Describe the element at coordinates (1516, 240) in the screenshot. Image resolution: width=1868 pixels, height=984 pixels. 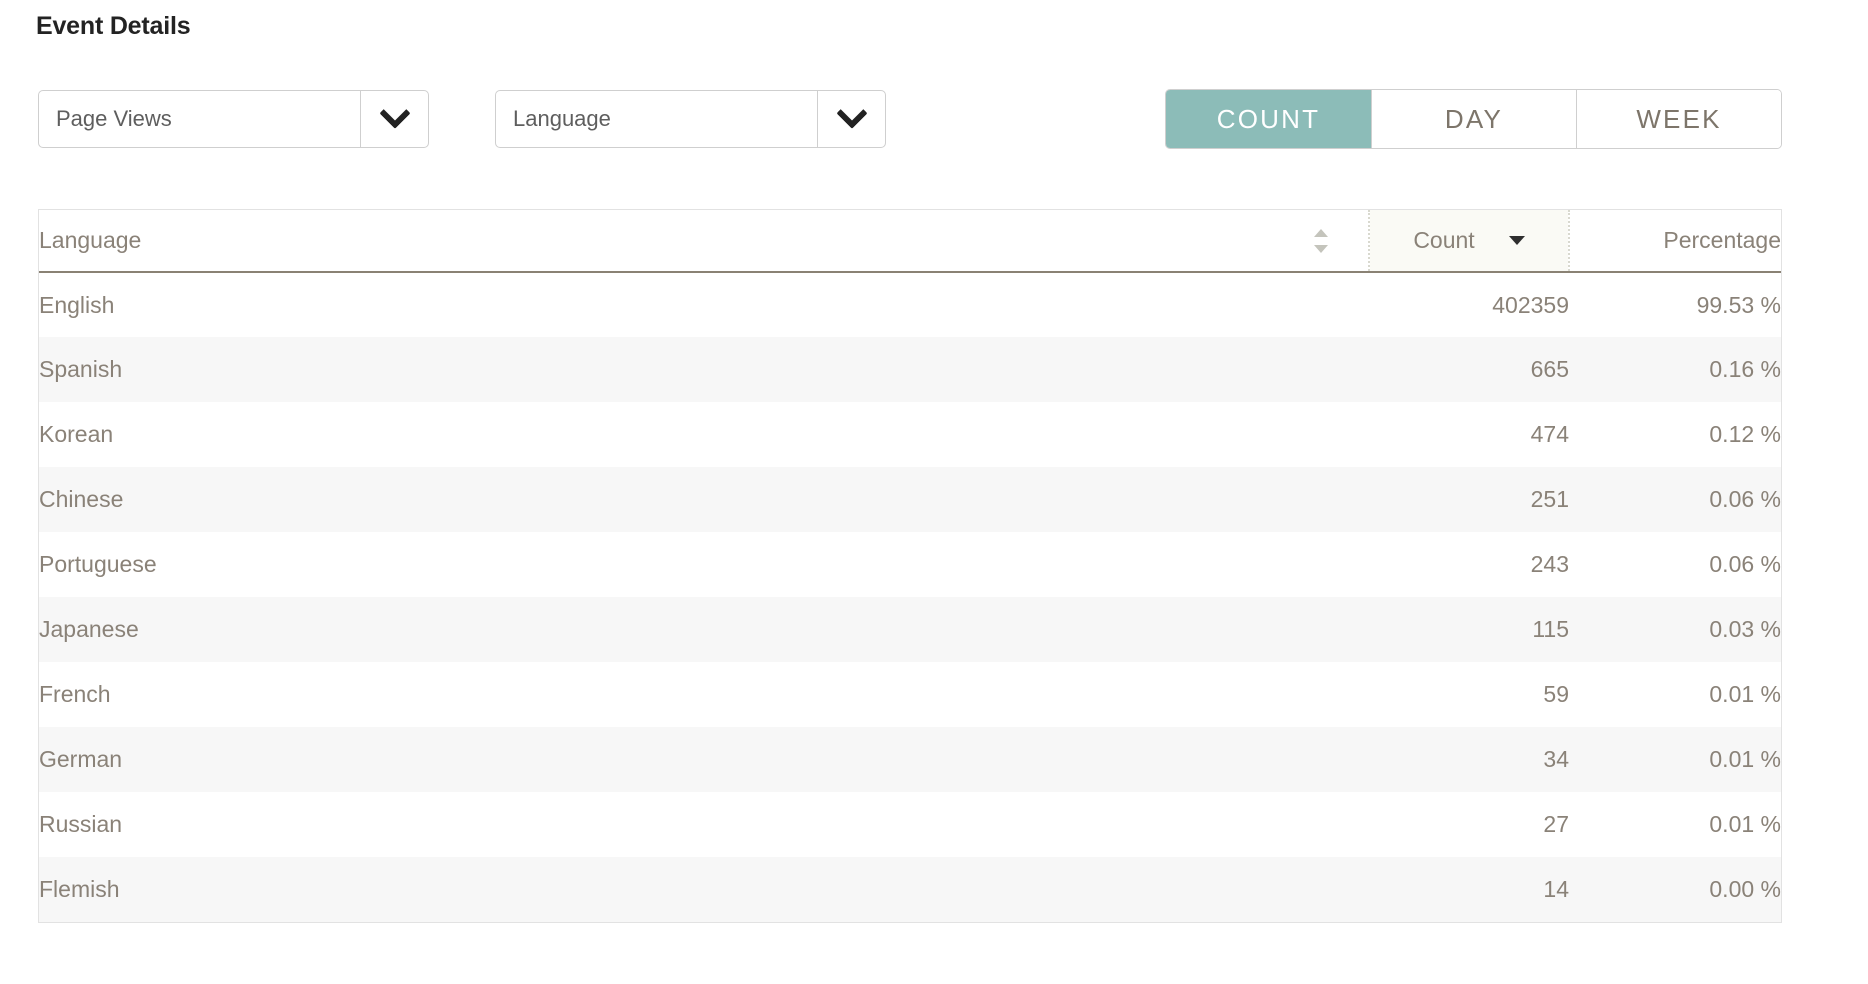
I see `sort-down-icon` at that location.